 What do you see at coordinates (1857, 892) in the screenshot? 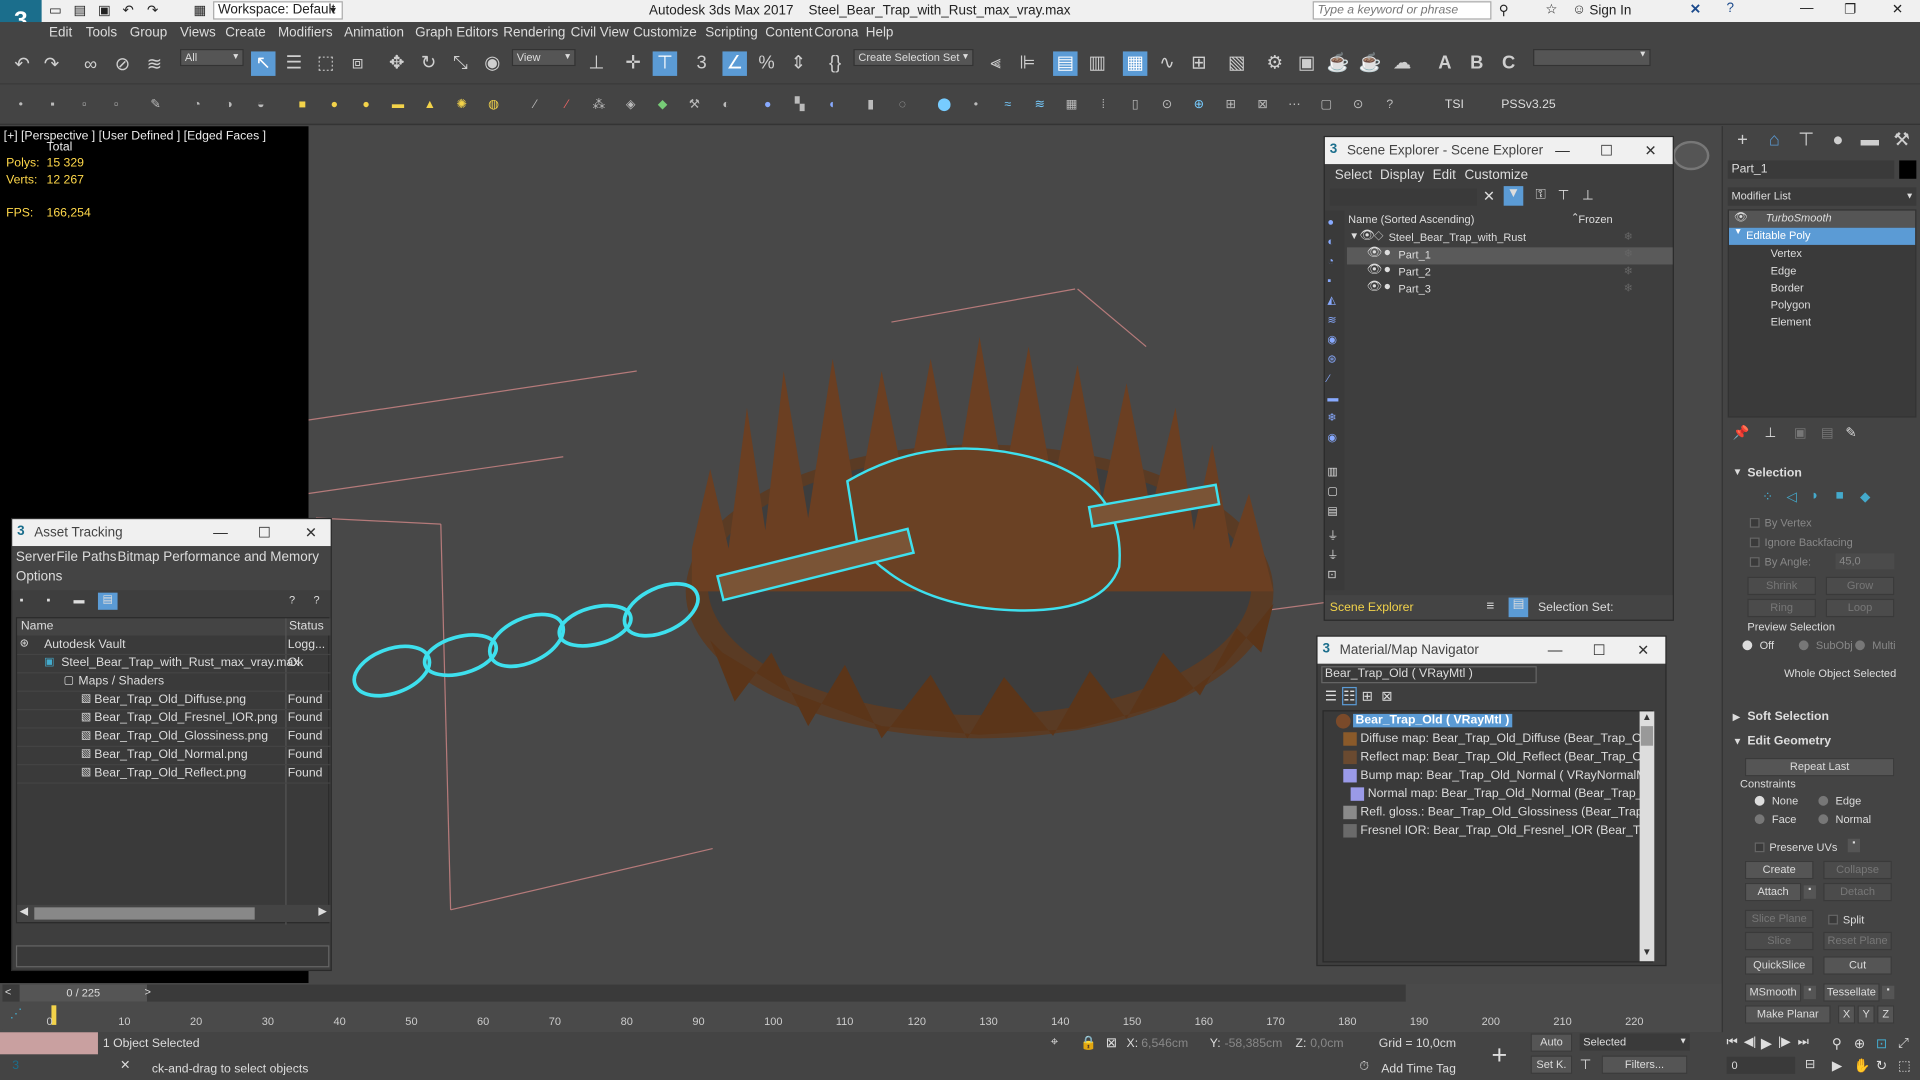
I see `detach-button: Detach` at bounding box center [1857, 892].